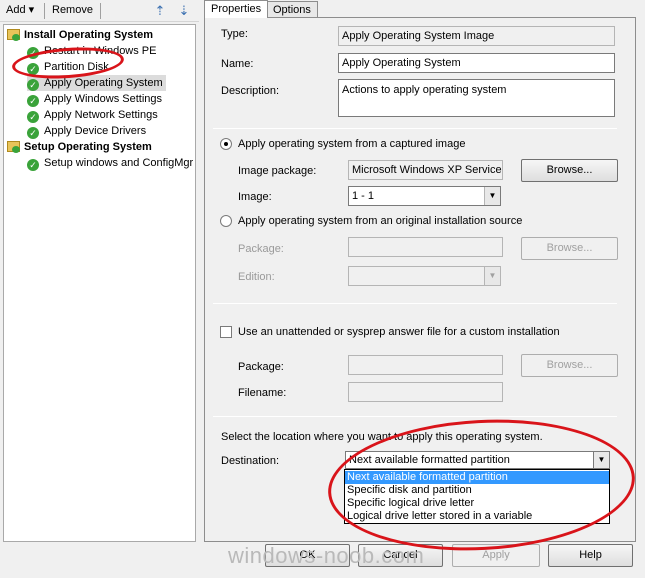 This screenshot has height=578, width=645. What do you see at coordinates (425, 365) in the screenshot?
I see `answer-package-field` at bounding box center [425, 365].